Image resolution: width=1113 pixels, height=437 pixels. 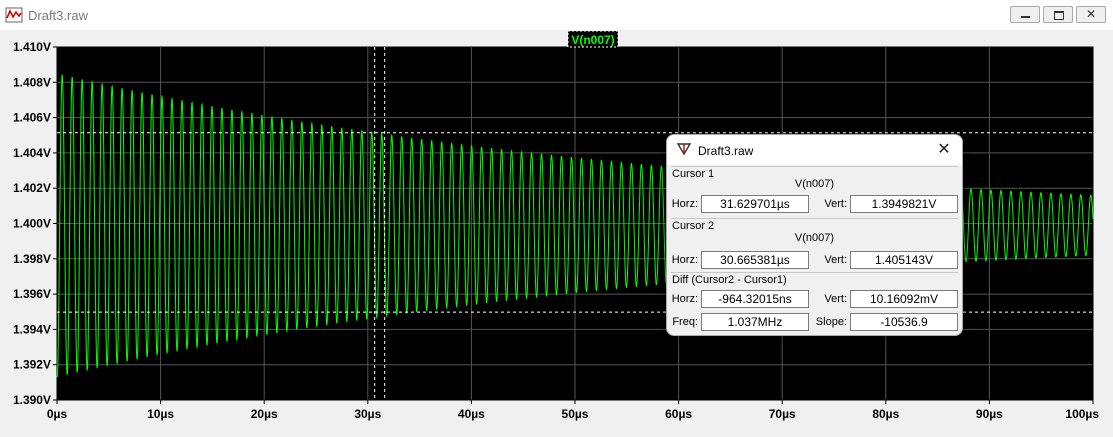 I want to click on x-tick-label: 40µs, so click(x=471, y=414).